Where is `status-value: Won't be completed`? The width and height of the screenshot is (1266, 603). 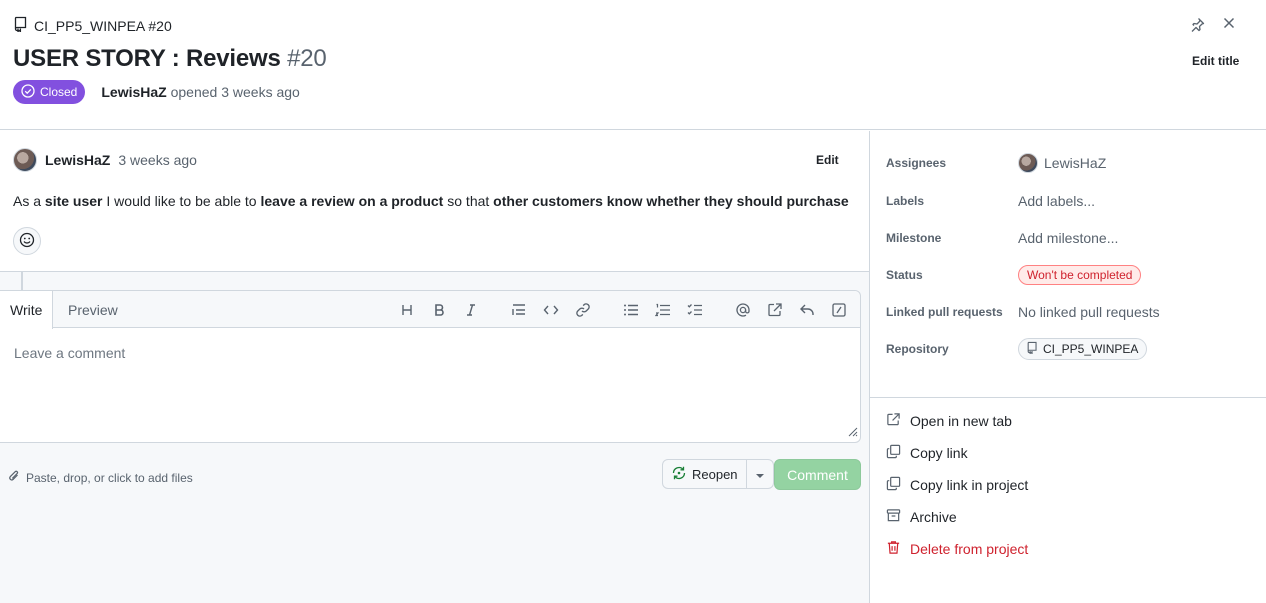 status-value: Won't be completed is located at coordinates (1080, 275).